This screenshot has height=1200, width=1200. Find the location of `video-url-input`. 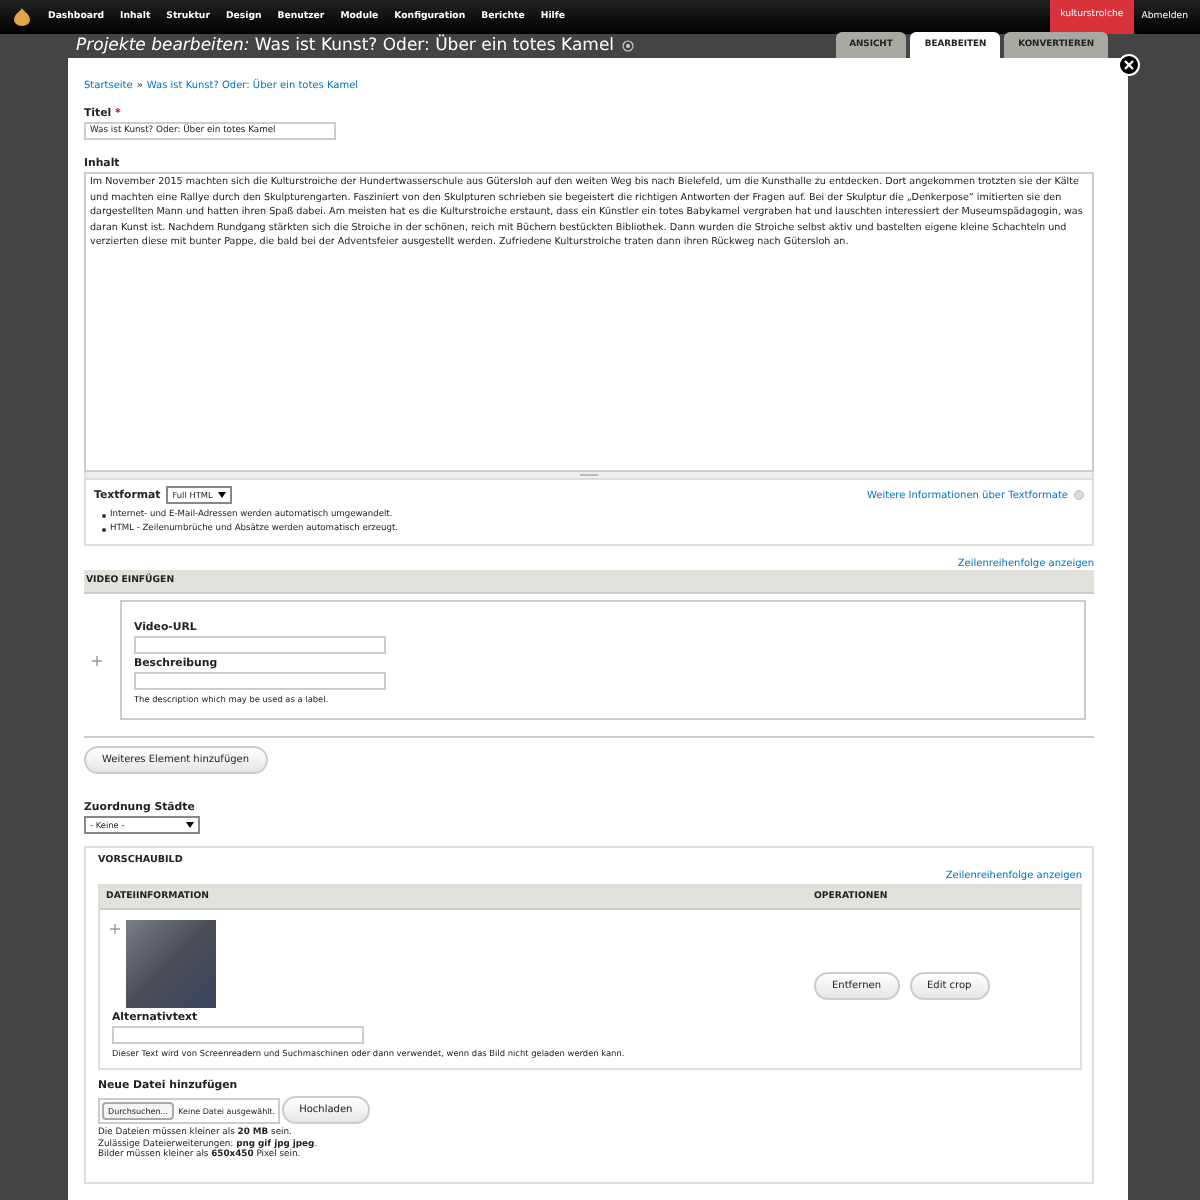

video-url-input is located at coordinates (260, 645).